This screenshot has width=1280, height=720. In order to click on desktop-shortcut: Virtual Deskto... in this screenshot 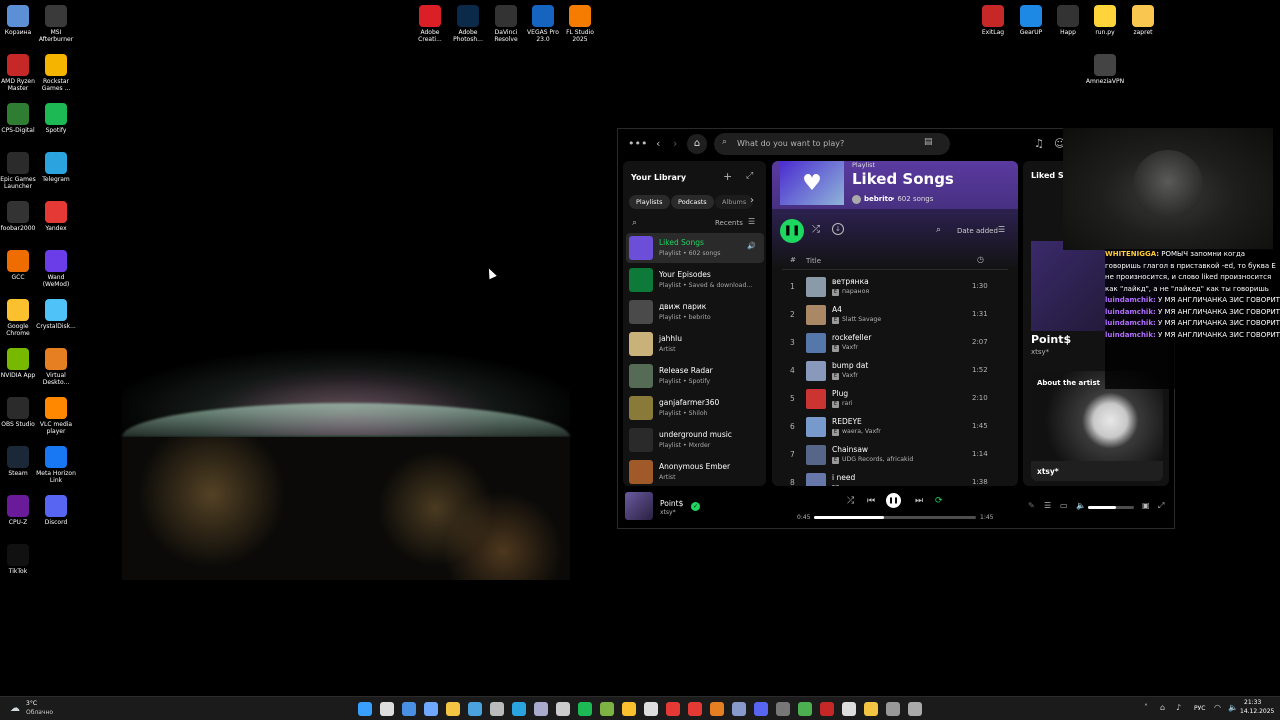, I will do `click(56, 367)`.